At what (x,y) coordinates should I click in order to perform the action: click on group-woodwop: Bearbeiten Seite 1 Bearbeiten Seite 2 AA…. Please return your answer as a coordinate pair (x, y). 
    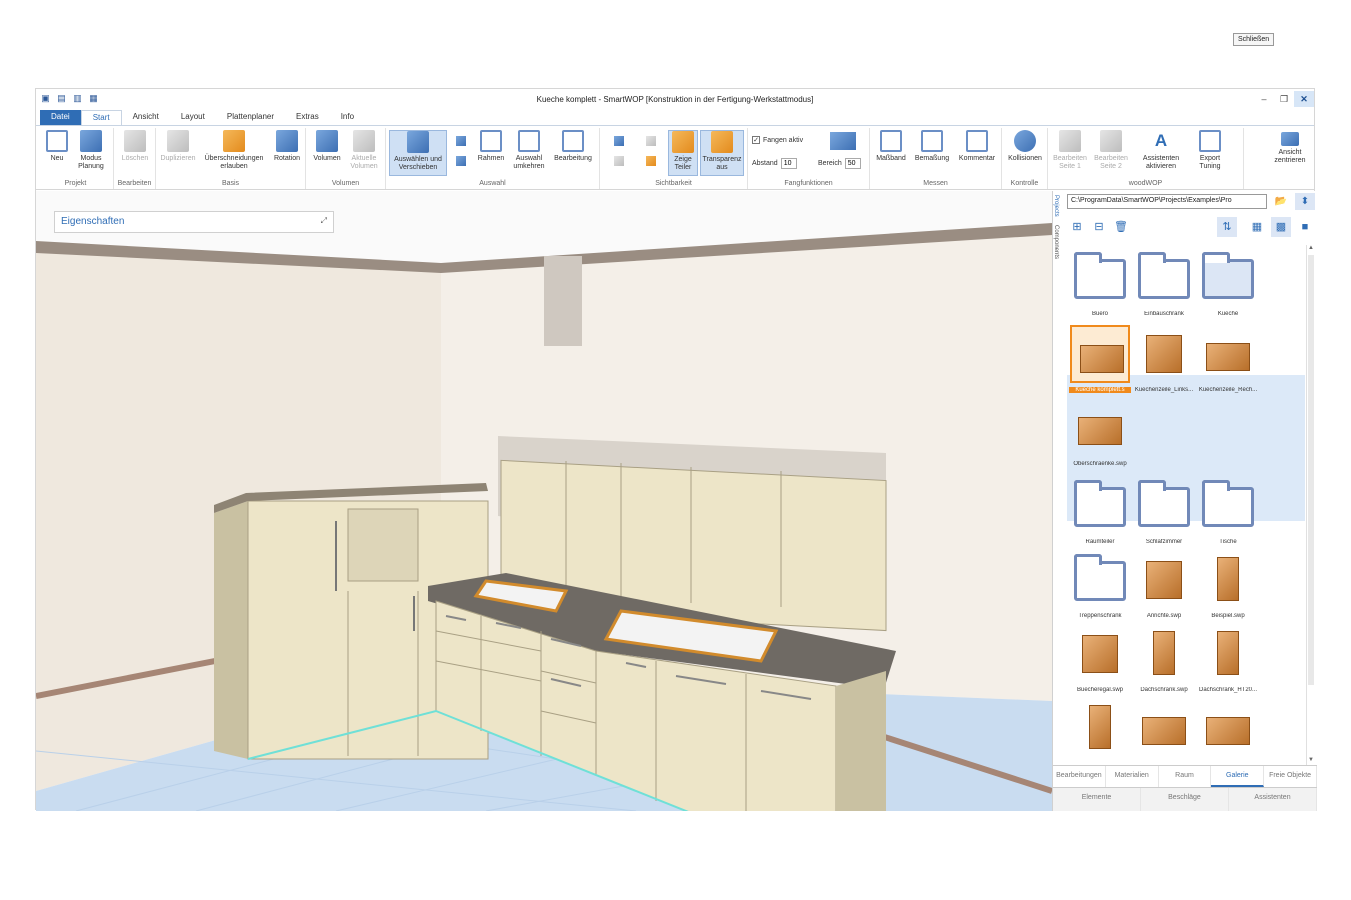
    Looking at the image, I should click on (1146, 158).